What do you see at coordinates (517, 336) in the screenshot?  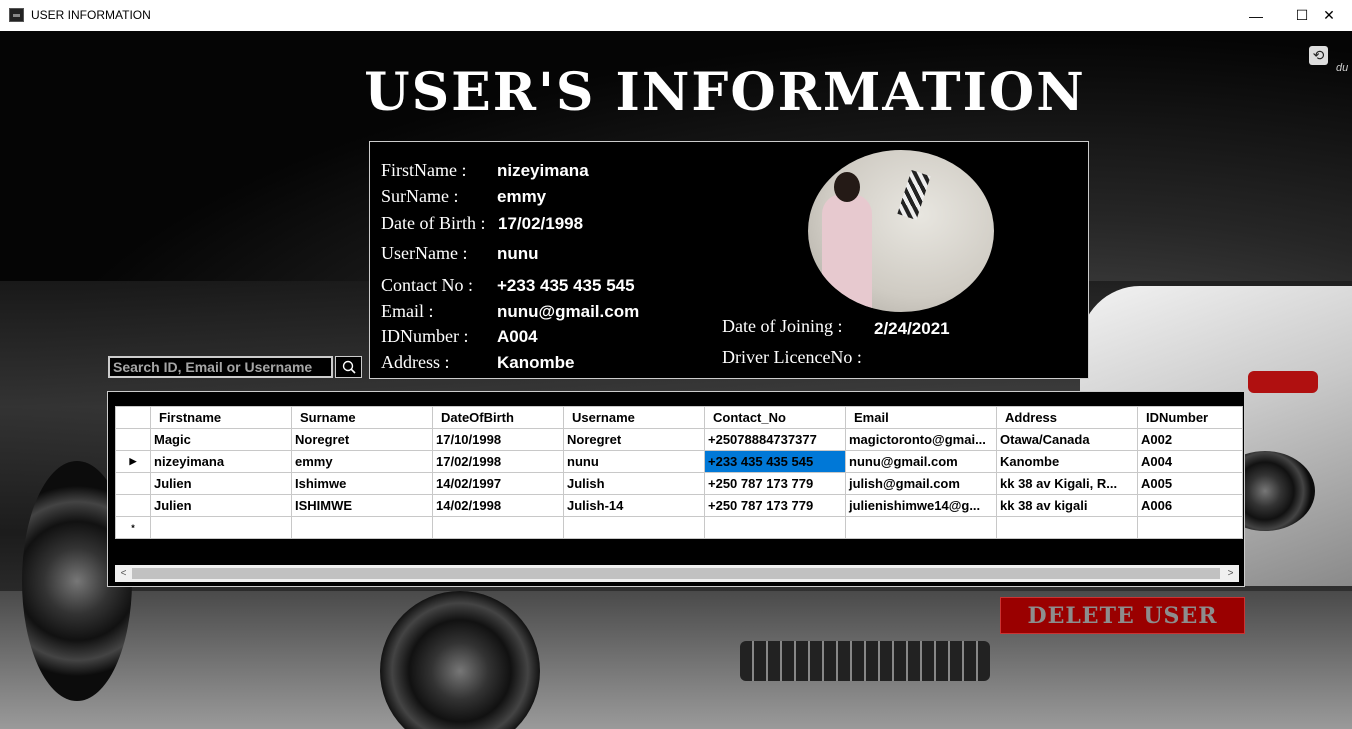 I see `idnumber-value: A004` at bounding box center [517, 336].